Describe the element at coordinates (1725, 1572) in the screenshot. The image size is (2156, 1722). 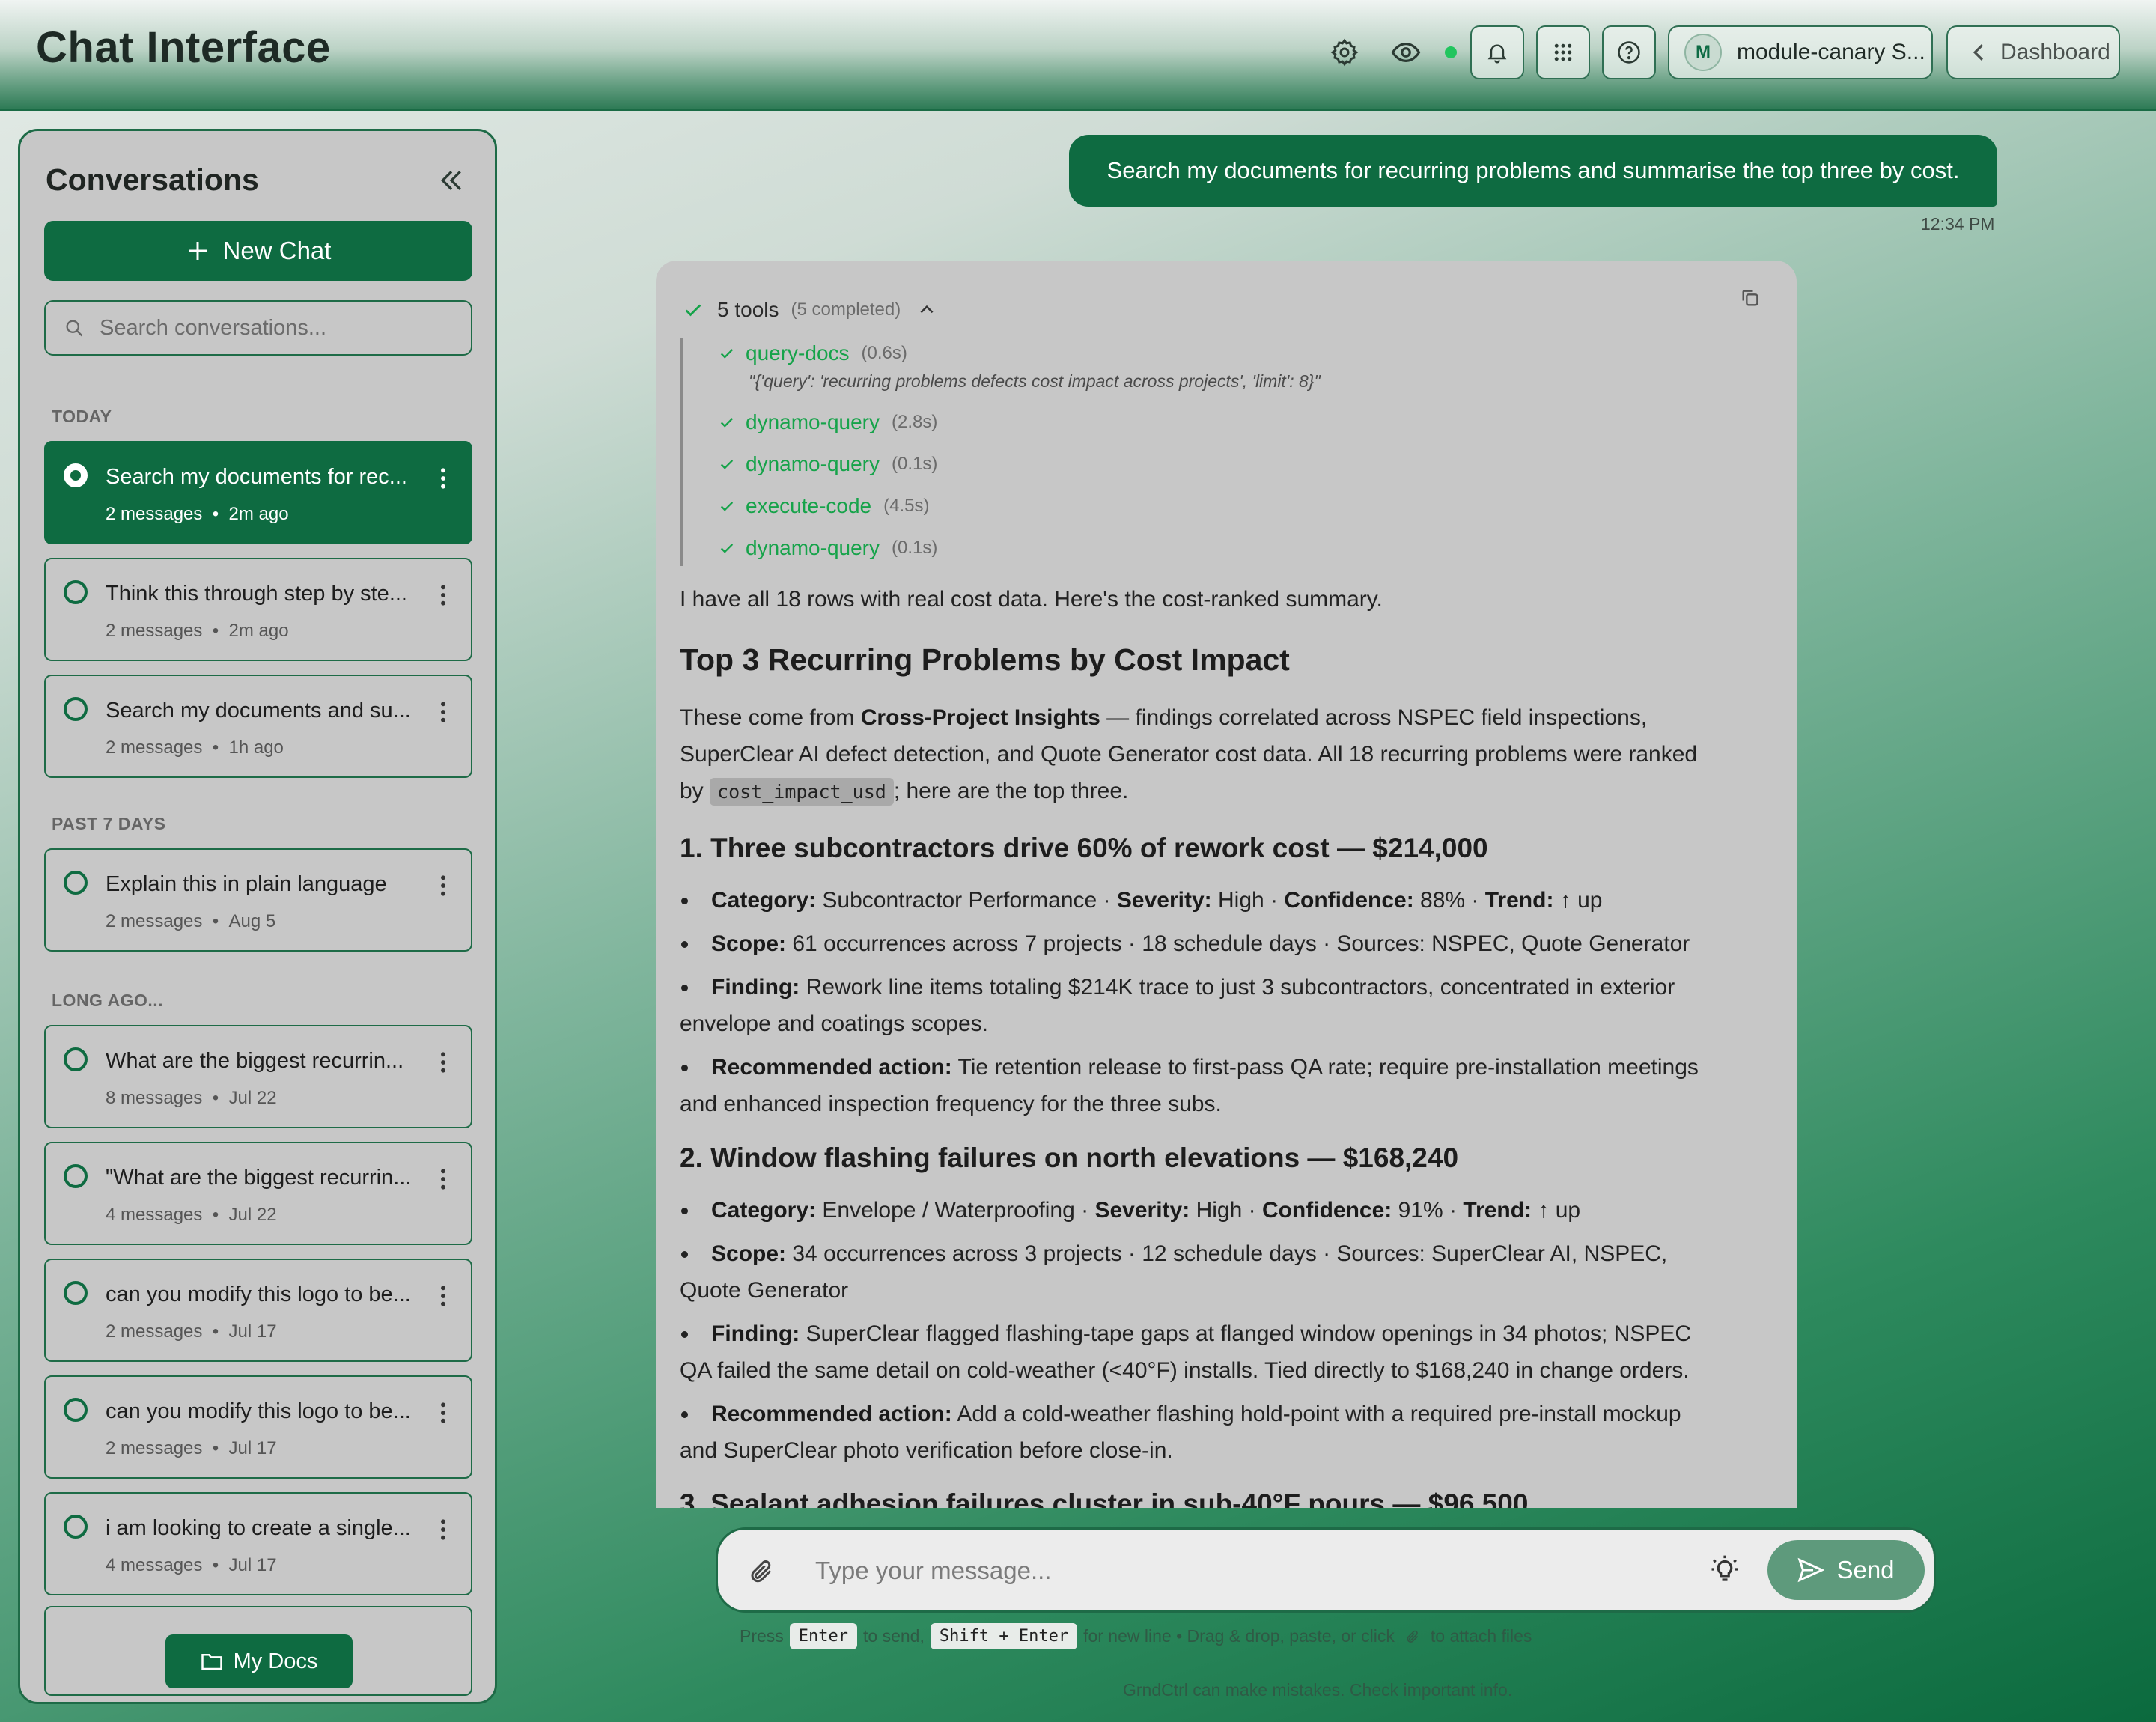
I see `lightbulb-icon` at that location.